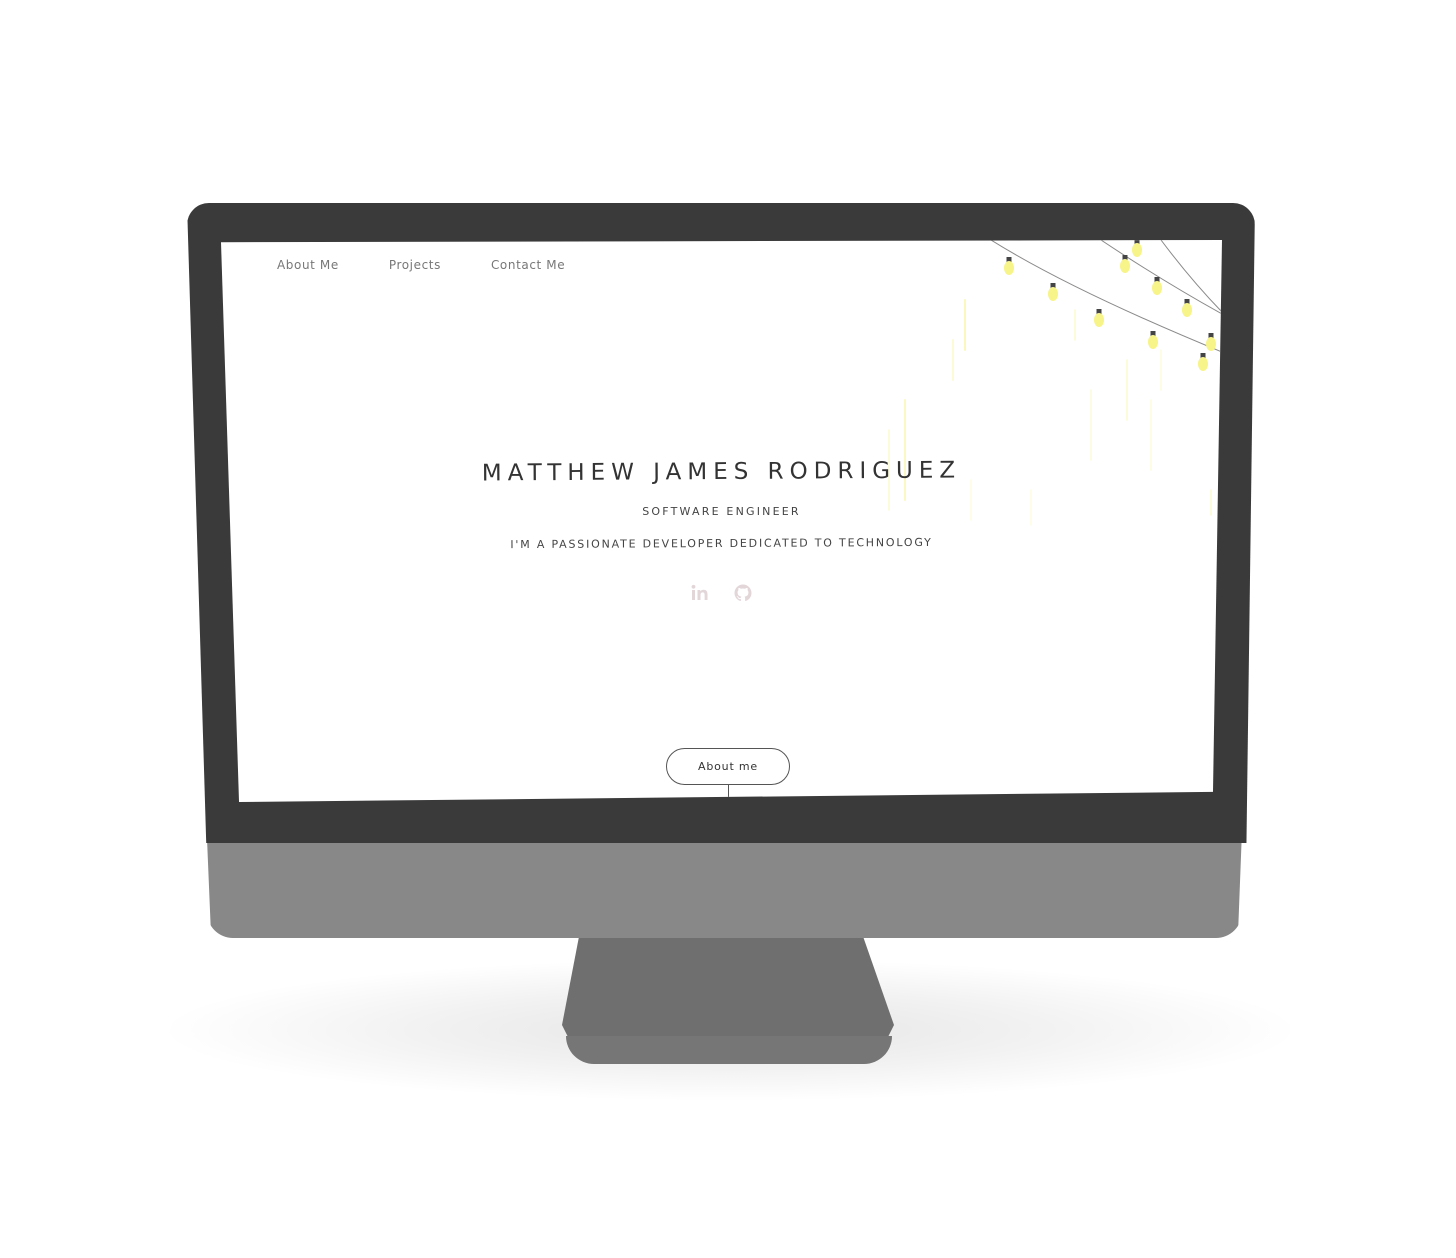  Describe the element at coordinates (728, 766) in the screenshot. I see `about-me-button: About me` at that location.